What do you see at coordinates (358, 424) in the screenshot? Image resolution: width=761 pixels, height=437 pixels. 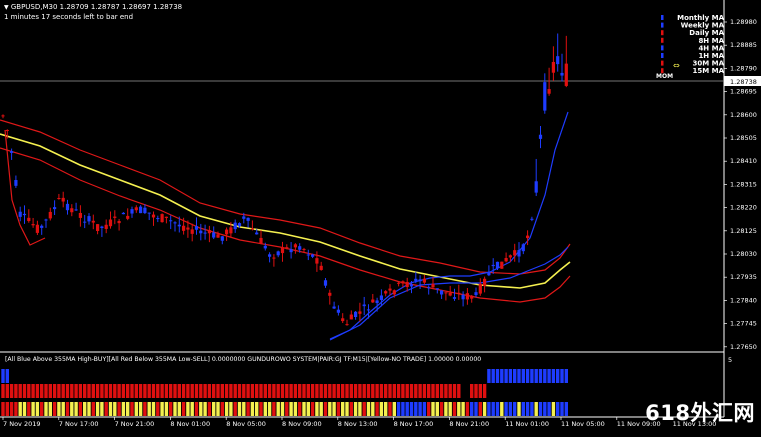 I see `time-label: 8 Nov 13:00` at bounding box center [358, 424].